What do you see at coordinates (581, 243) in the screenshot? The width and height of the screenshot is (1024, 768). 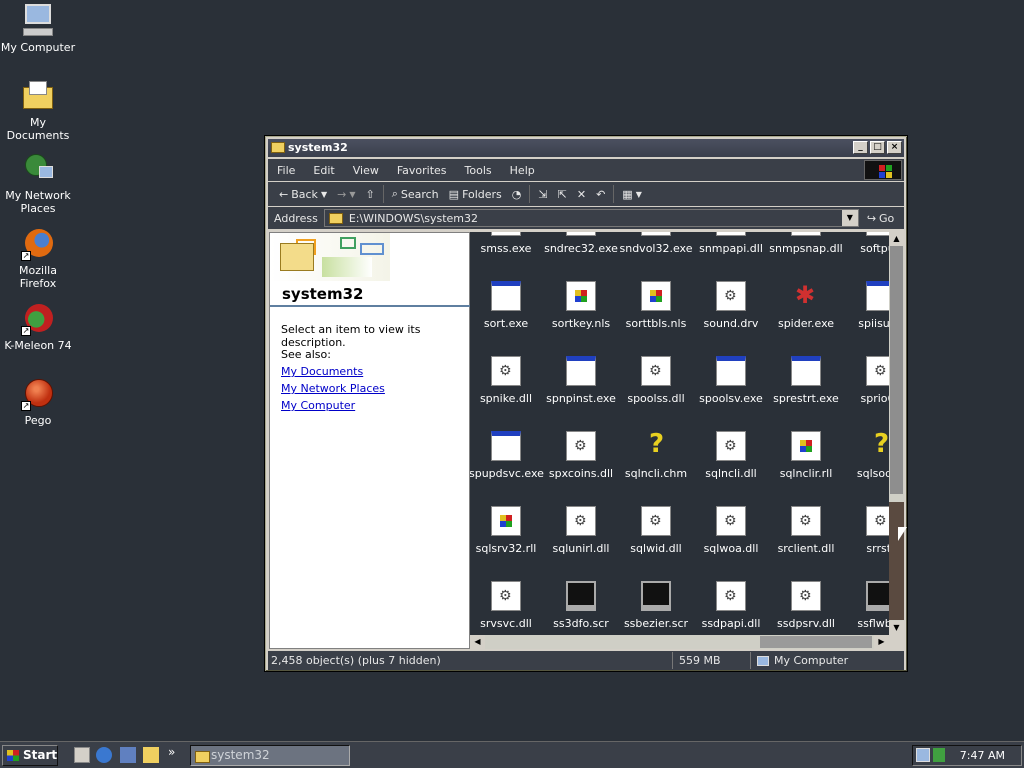 I see `file-item: sndrec32.exe` at bounding box center [581, 243].